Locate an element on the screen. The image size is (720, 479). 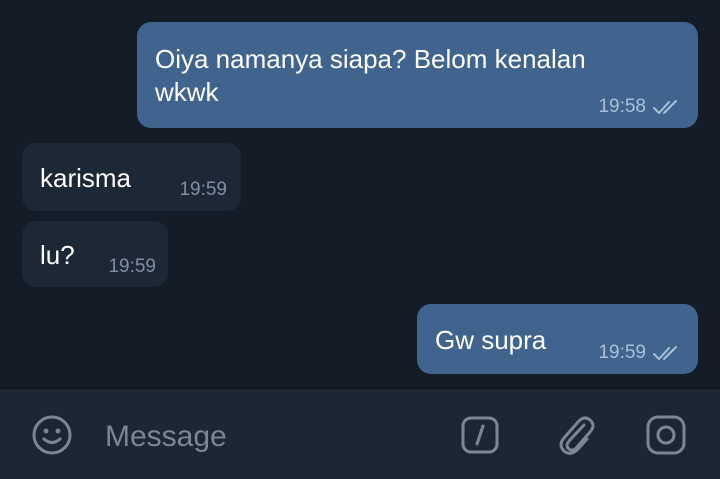
message-time: 19:58 is located at coordinates (622, 106).